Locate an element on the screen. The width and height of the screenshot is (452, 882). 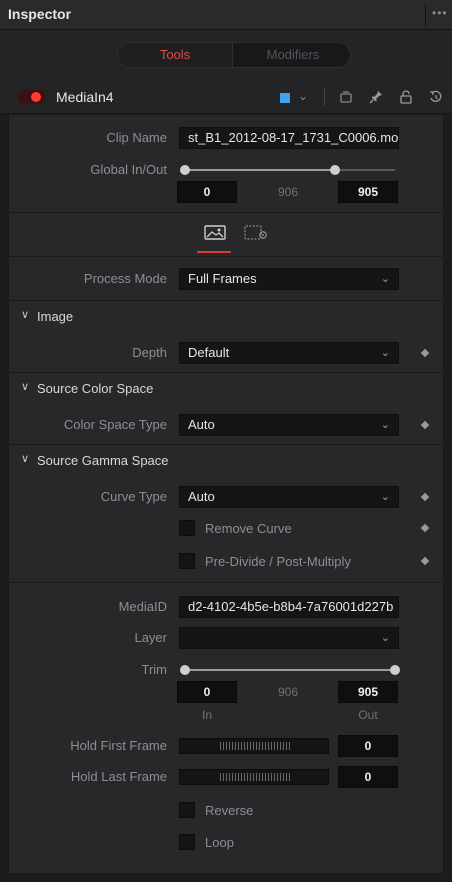
trim-range is located at coordinates (290, 670).